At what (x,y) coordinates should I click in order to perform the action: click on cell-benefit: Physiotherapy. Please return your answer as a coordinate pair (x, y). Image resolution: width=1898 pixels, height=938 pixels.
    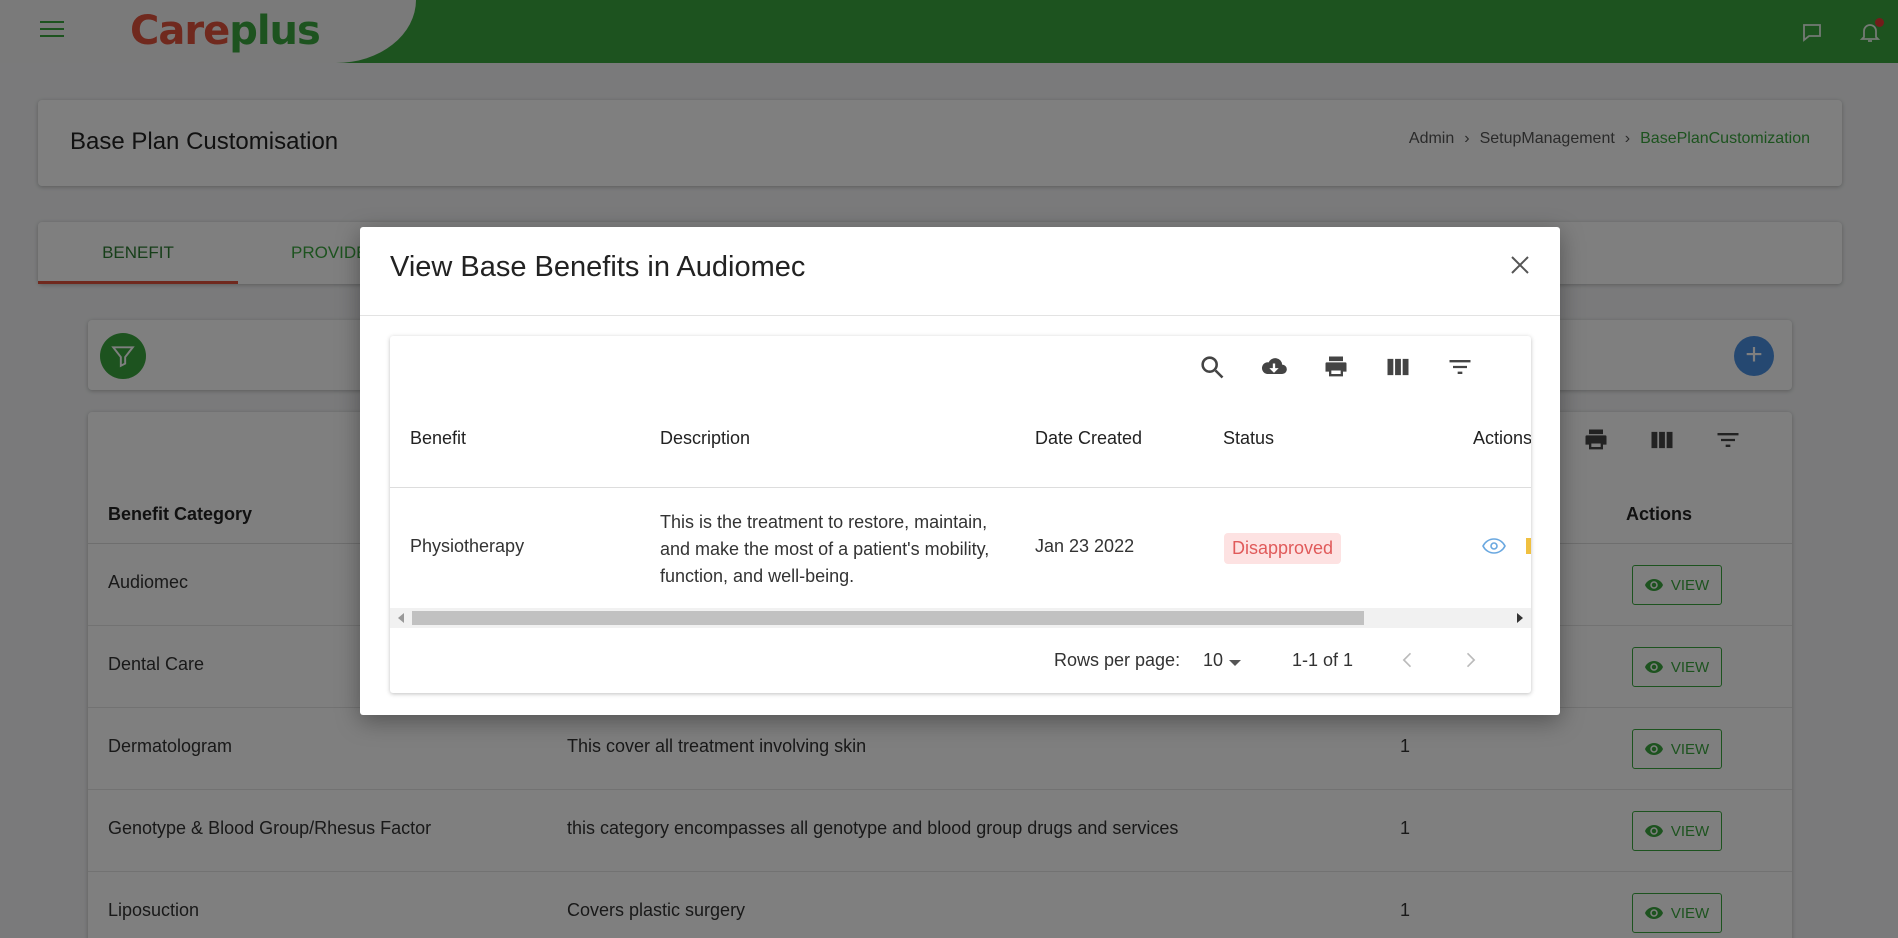
    Looking at the image, I should click on (467, 546).